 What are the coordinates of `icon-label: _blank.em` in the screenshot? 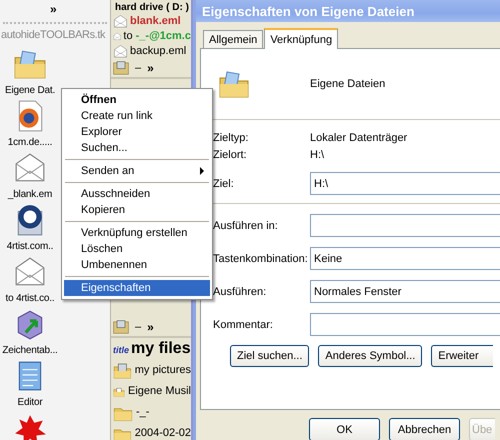 It's located at (30, 194).